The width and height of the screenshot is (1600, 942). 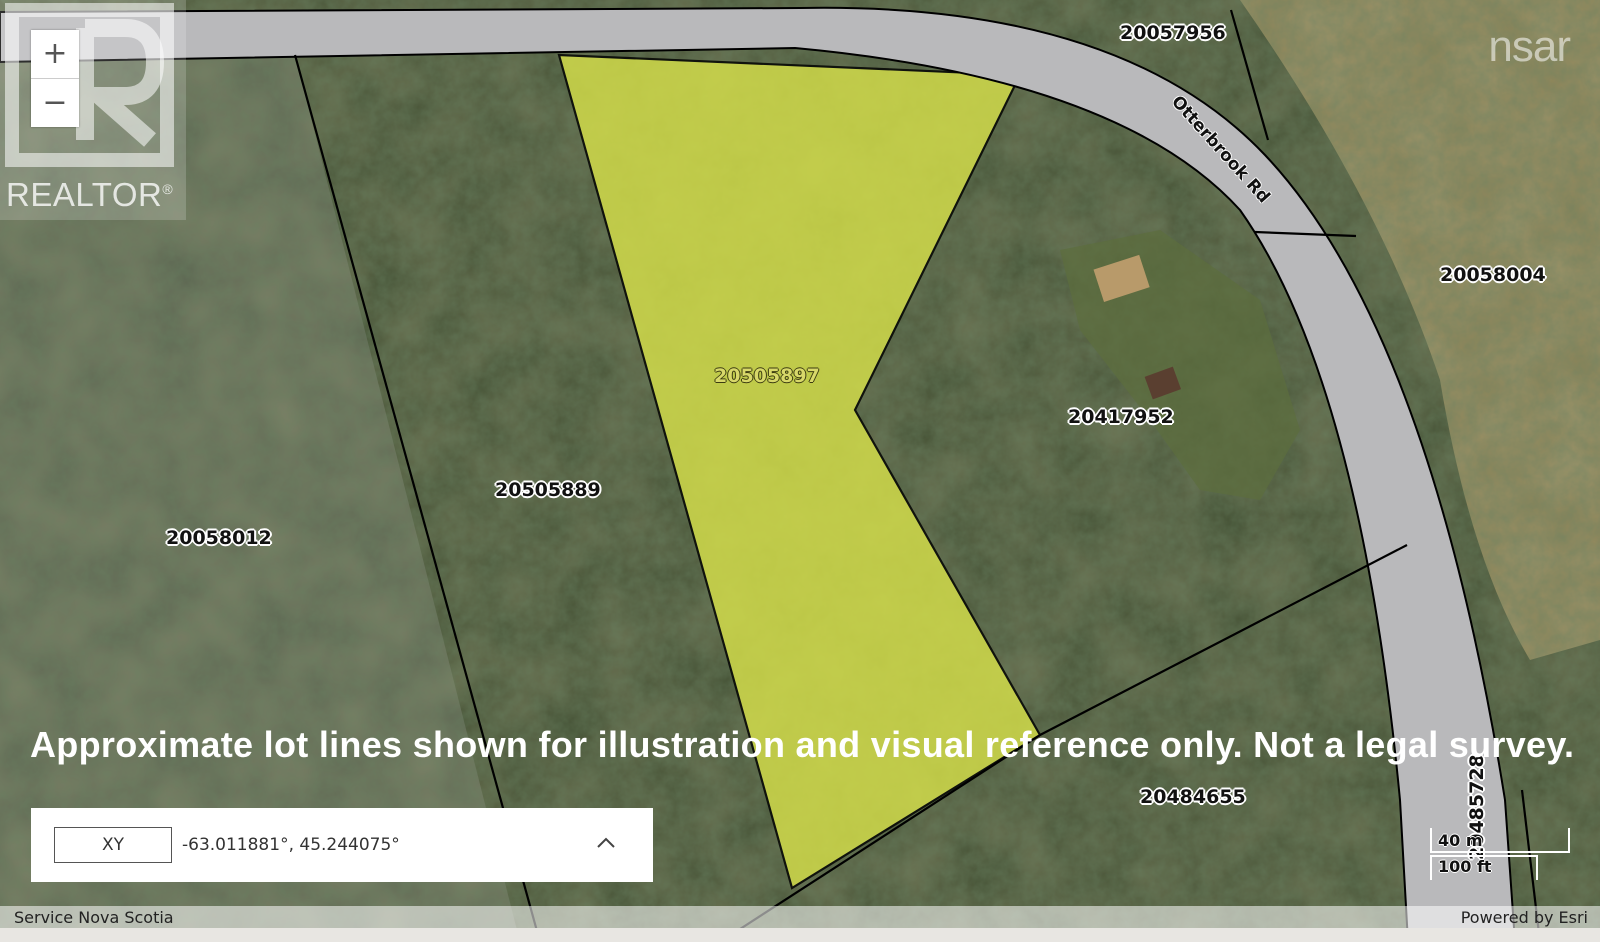 I want to click on zoom-in-button: +, so click(x=55, y=54).